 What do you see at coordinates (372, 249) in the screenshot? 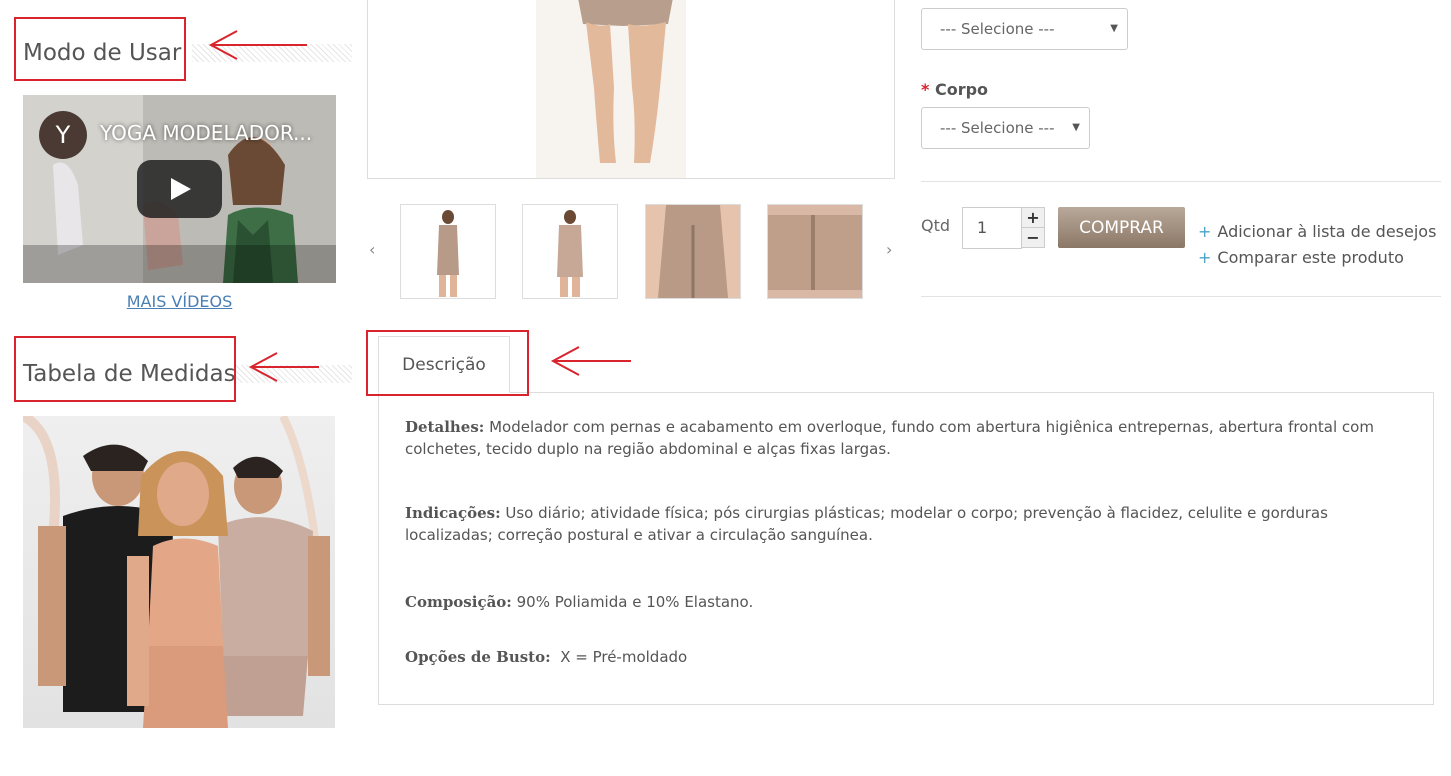
I see `carousel-prev-icon: ‹` at bounding box center [372, 249].